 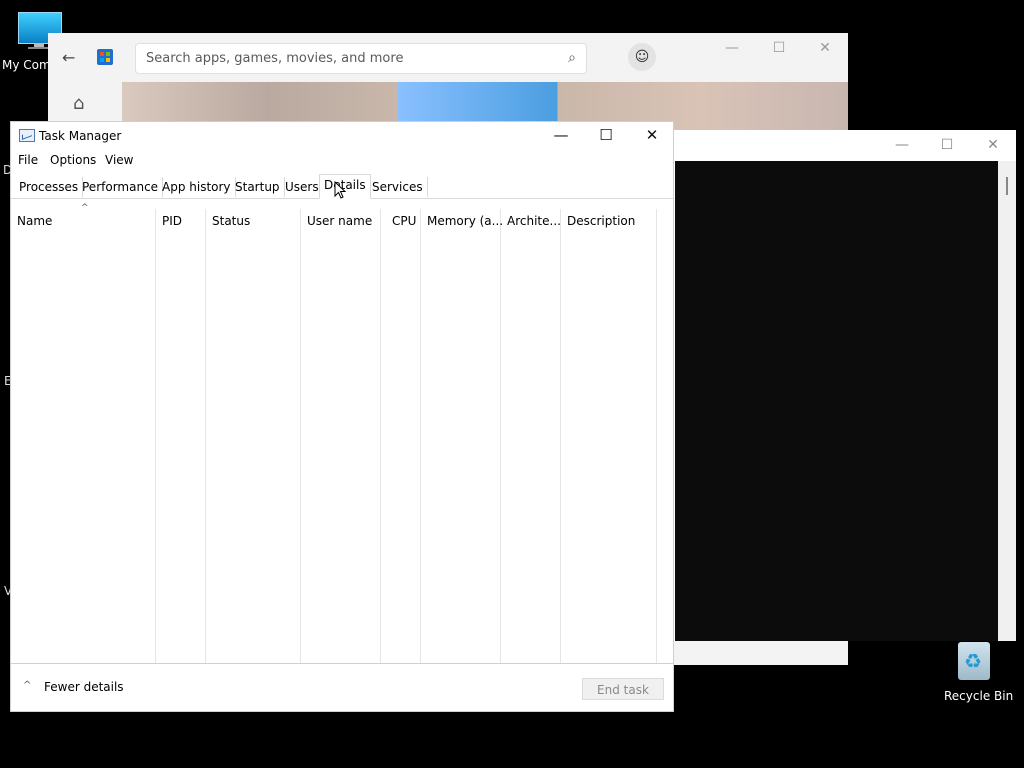 I want to click on tab-processes: Processes, so click(x=49, y=187).